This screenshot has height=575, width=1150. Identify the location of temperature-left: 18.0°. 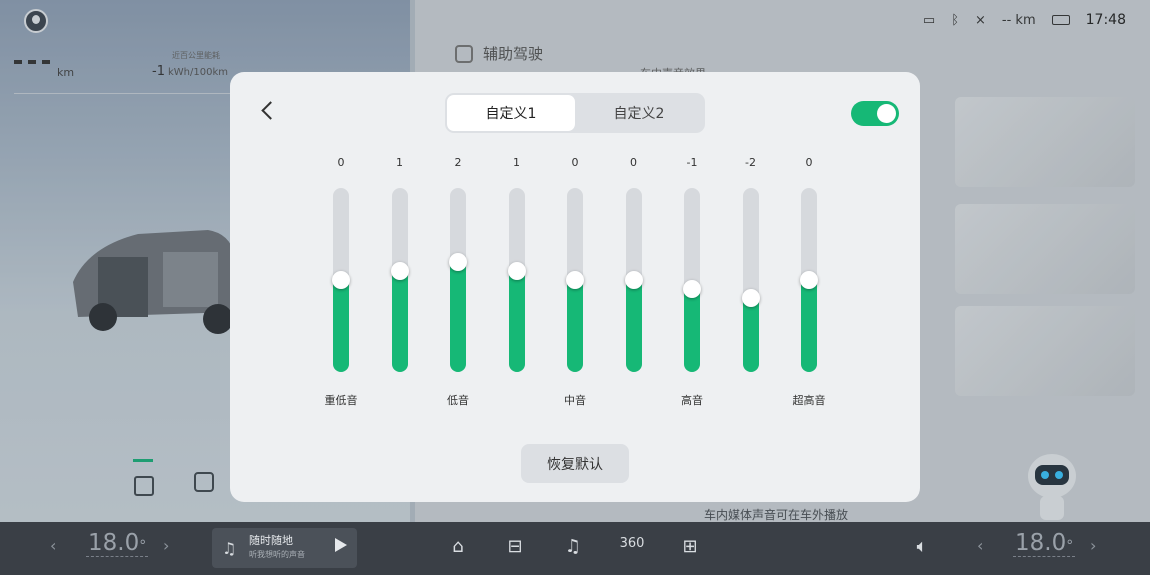
(117, 543).